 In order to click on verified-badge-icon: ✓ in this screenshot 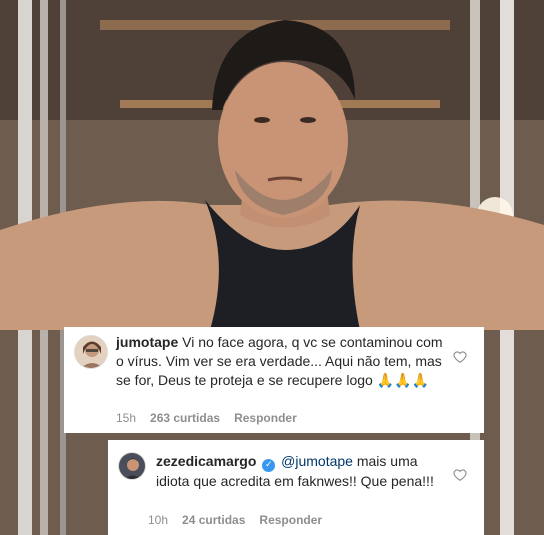, I will do `click(269, 465)`.